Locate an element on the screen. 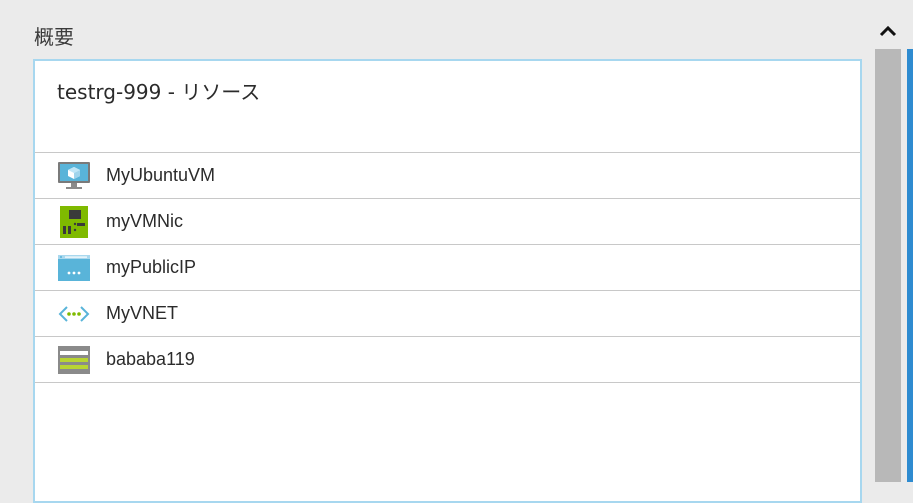  chevron-up-icon is located at coordinates (888, 31).